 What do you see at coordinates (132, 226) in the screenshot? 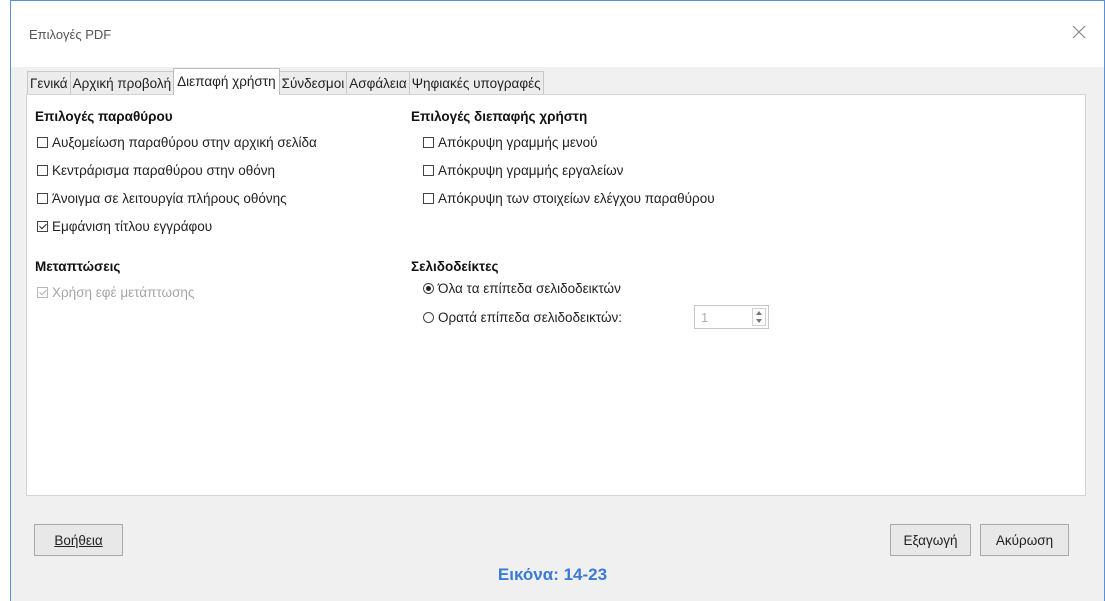
I see `checkbox-label: Εμφάνιση τίτλου εγγράφου` at bounding box center [132, 226].